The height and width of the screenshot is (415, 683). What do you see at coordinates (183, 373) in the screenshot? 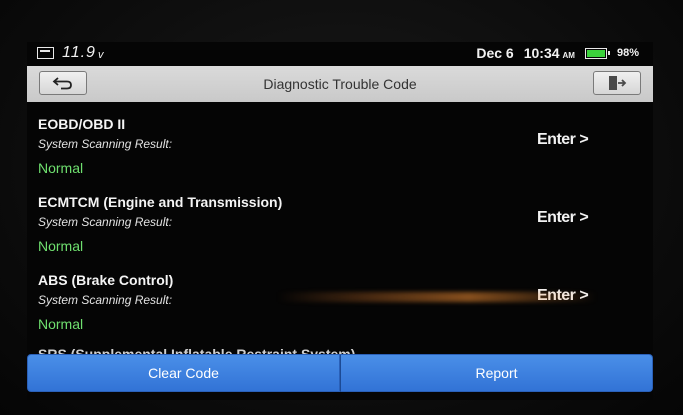
I see `clear-code-button: Clear Code` at bounding box center [183, 373].